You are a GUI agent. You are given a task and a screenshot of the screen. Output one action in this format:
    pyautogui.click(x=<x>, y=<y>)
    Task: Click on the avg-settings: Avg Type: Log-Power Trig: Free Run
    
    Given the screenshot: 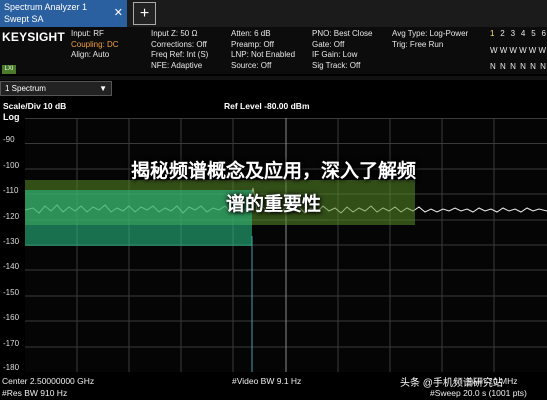 What is the action you would take?
    pyautogui.click(x=430, y=39)
    